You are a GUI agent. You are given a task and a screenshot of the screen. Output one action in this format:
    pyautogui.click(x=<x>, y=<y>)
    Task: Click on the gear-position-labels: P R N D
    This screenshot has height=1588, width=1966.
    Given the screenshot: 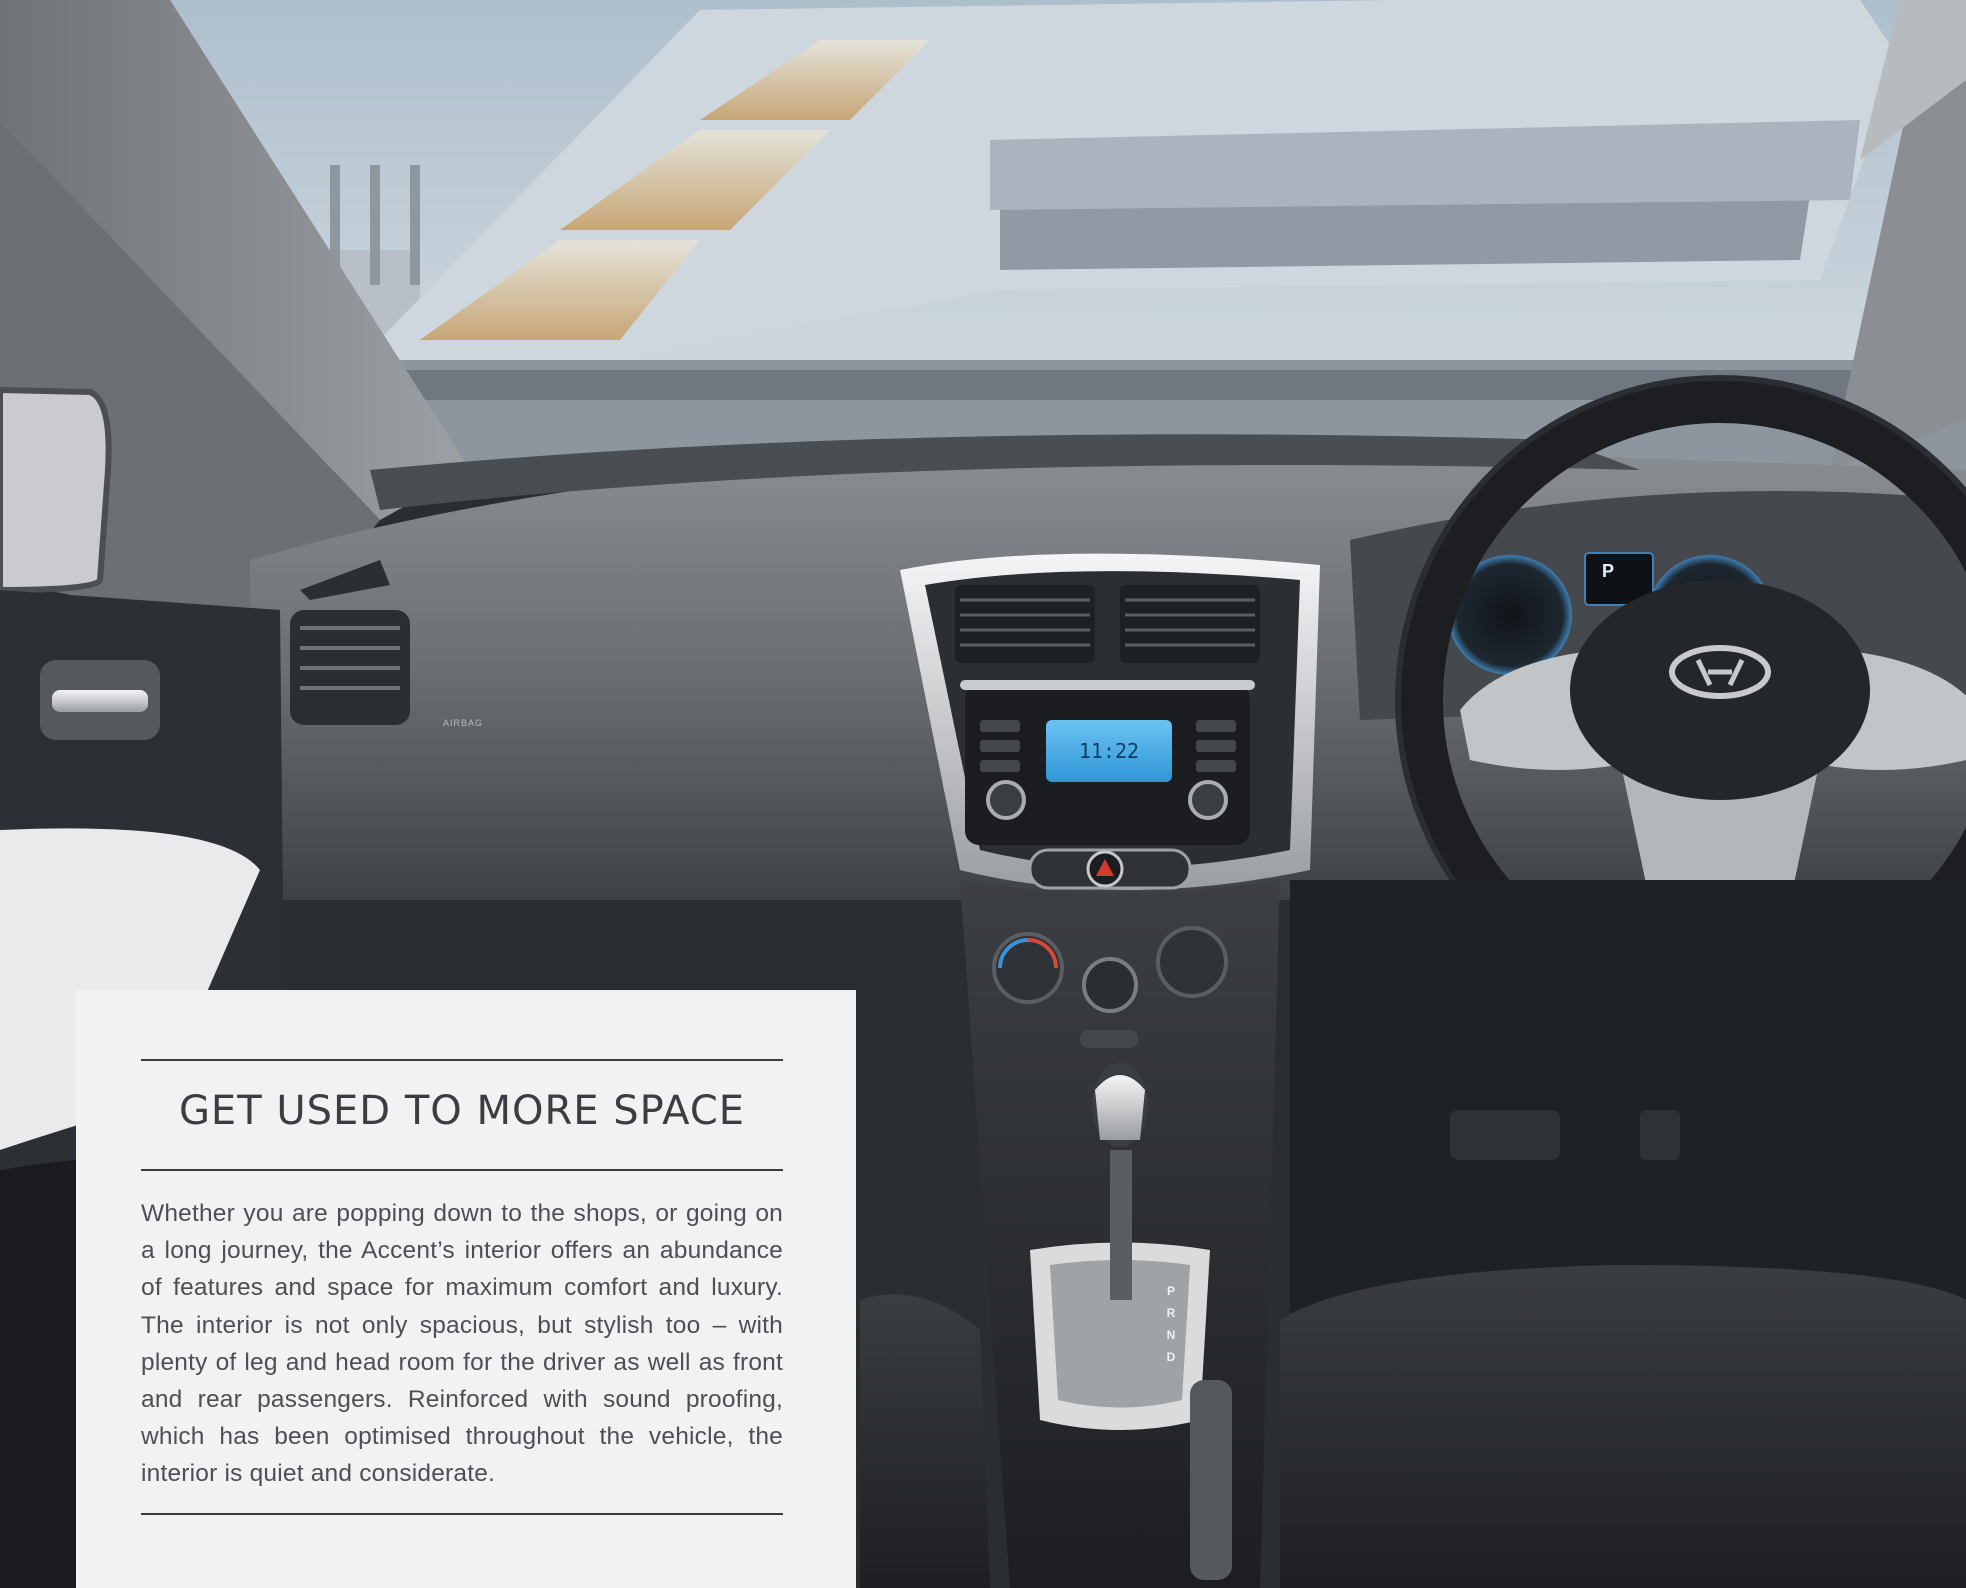 What is the action you would take?
    pyautogui.click(x=1171, y=1324)
    